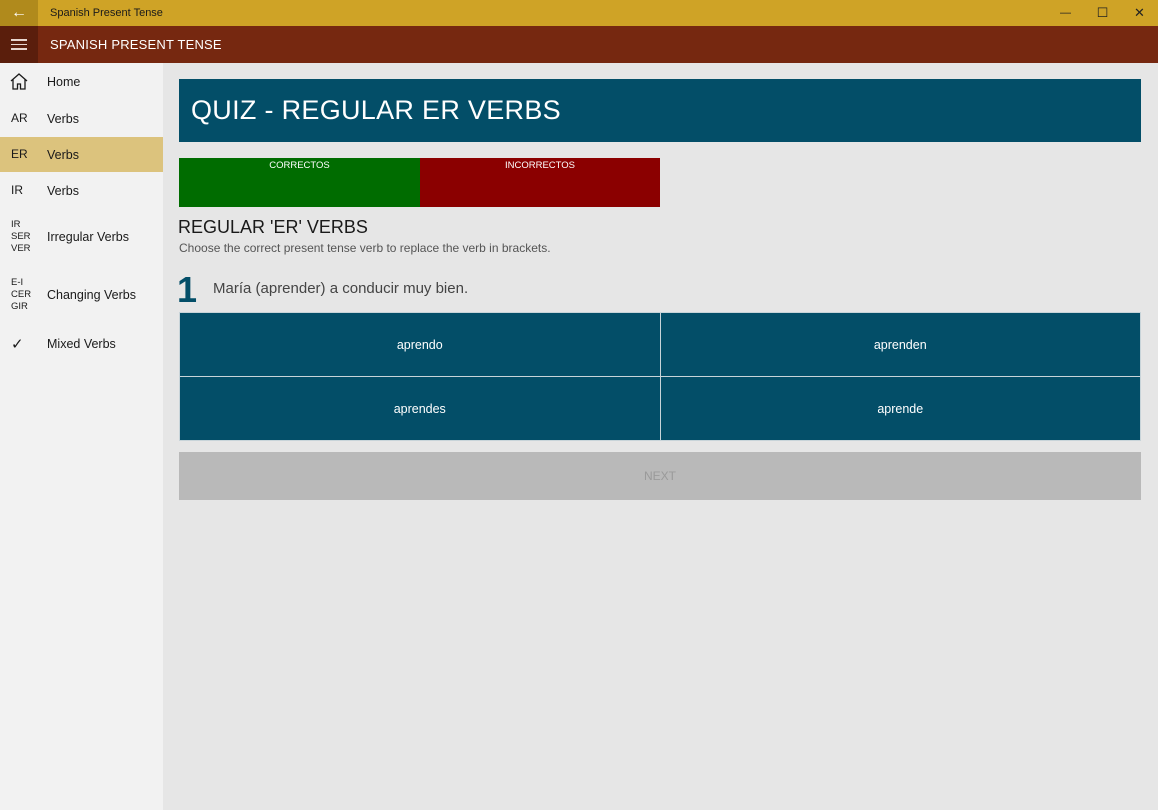 Image resolution: width=1158 pixels, height=810 pixels. What do you see at coordinates (106, 13) in the screenshot?
I see `window-title: Spanish Present Tense` at bounding box center [106, 13].